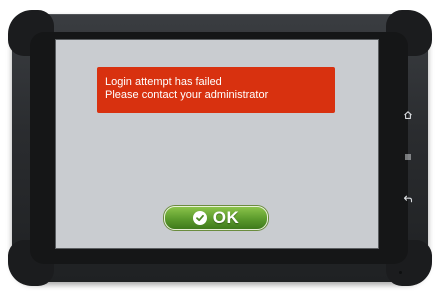 This screenshot has width=438, height=291. I want to click on home-icon, so click(408, 115).